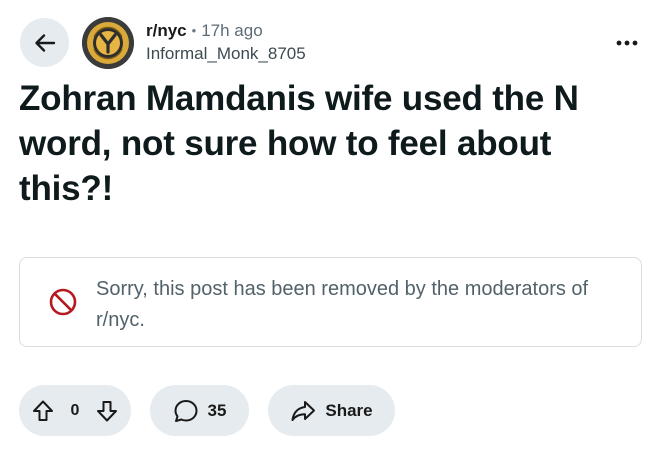 This screenshot has width=662, height=451. I want to click on author-link: Informal_Monk_8705, so click(226, 54).